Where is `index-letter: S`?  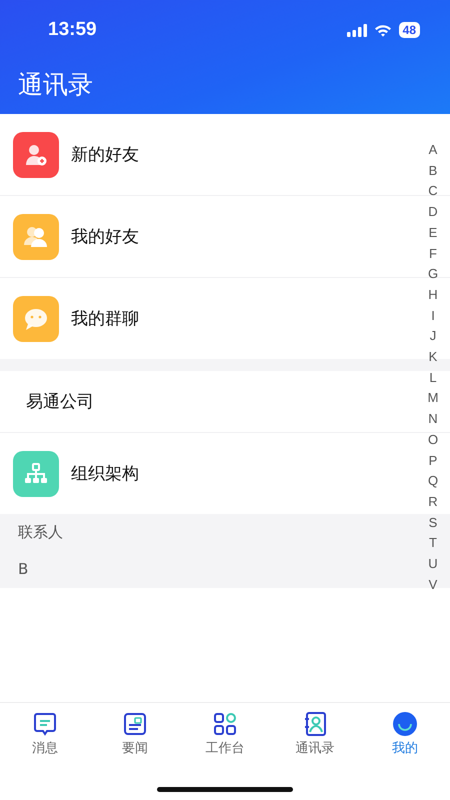 index-letter: S is located at coordinates (433, 523).